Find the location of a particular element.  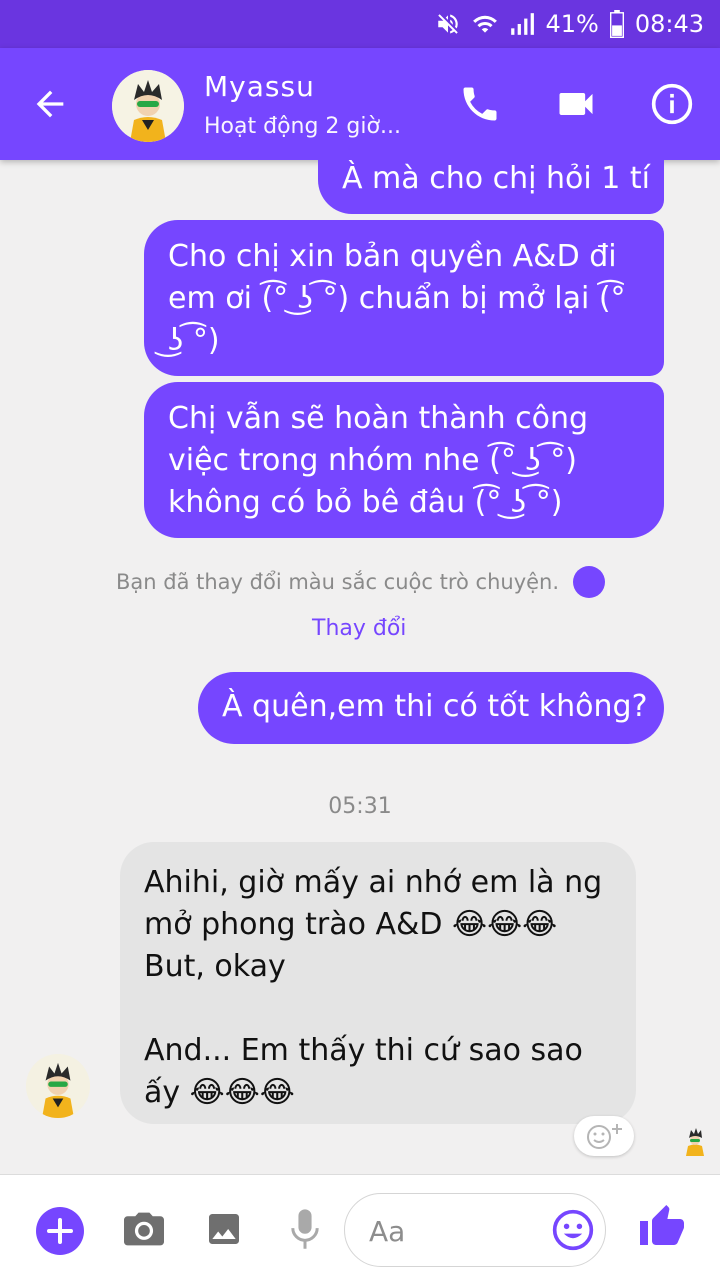

video-camera-icon is located at coordinates (576, 104).